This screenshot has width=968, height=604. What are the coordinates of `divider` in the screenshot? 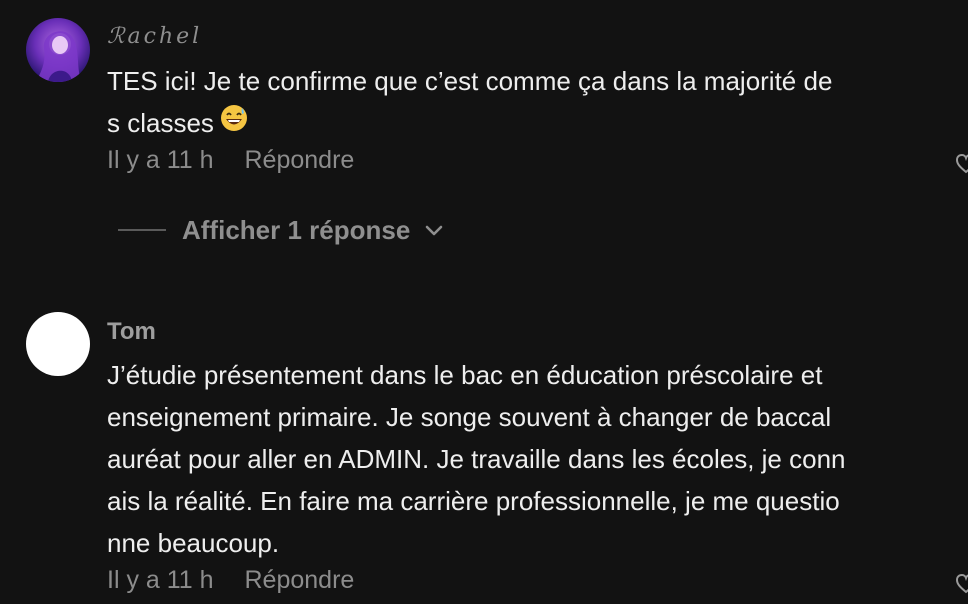 It's located at (142, 230).